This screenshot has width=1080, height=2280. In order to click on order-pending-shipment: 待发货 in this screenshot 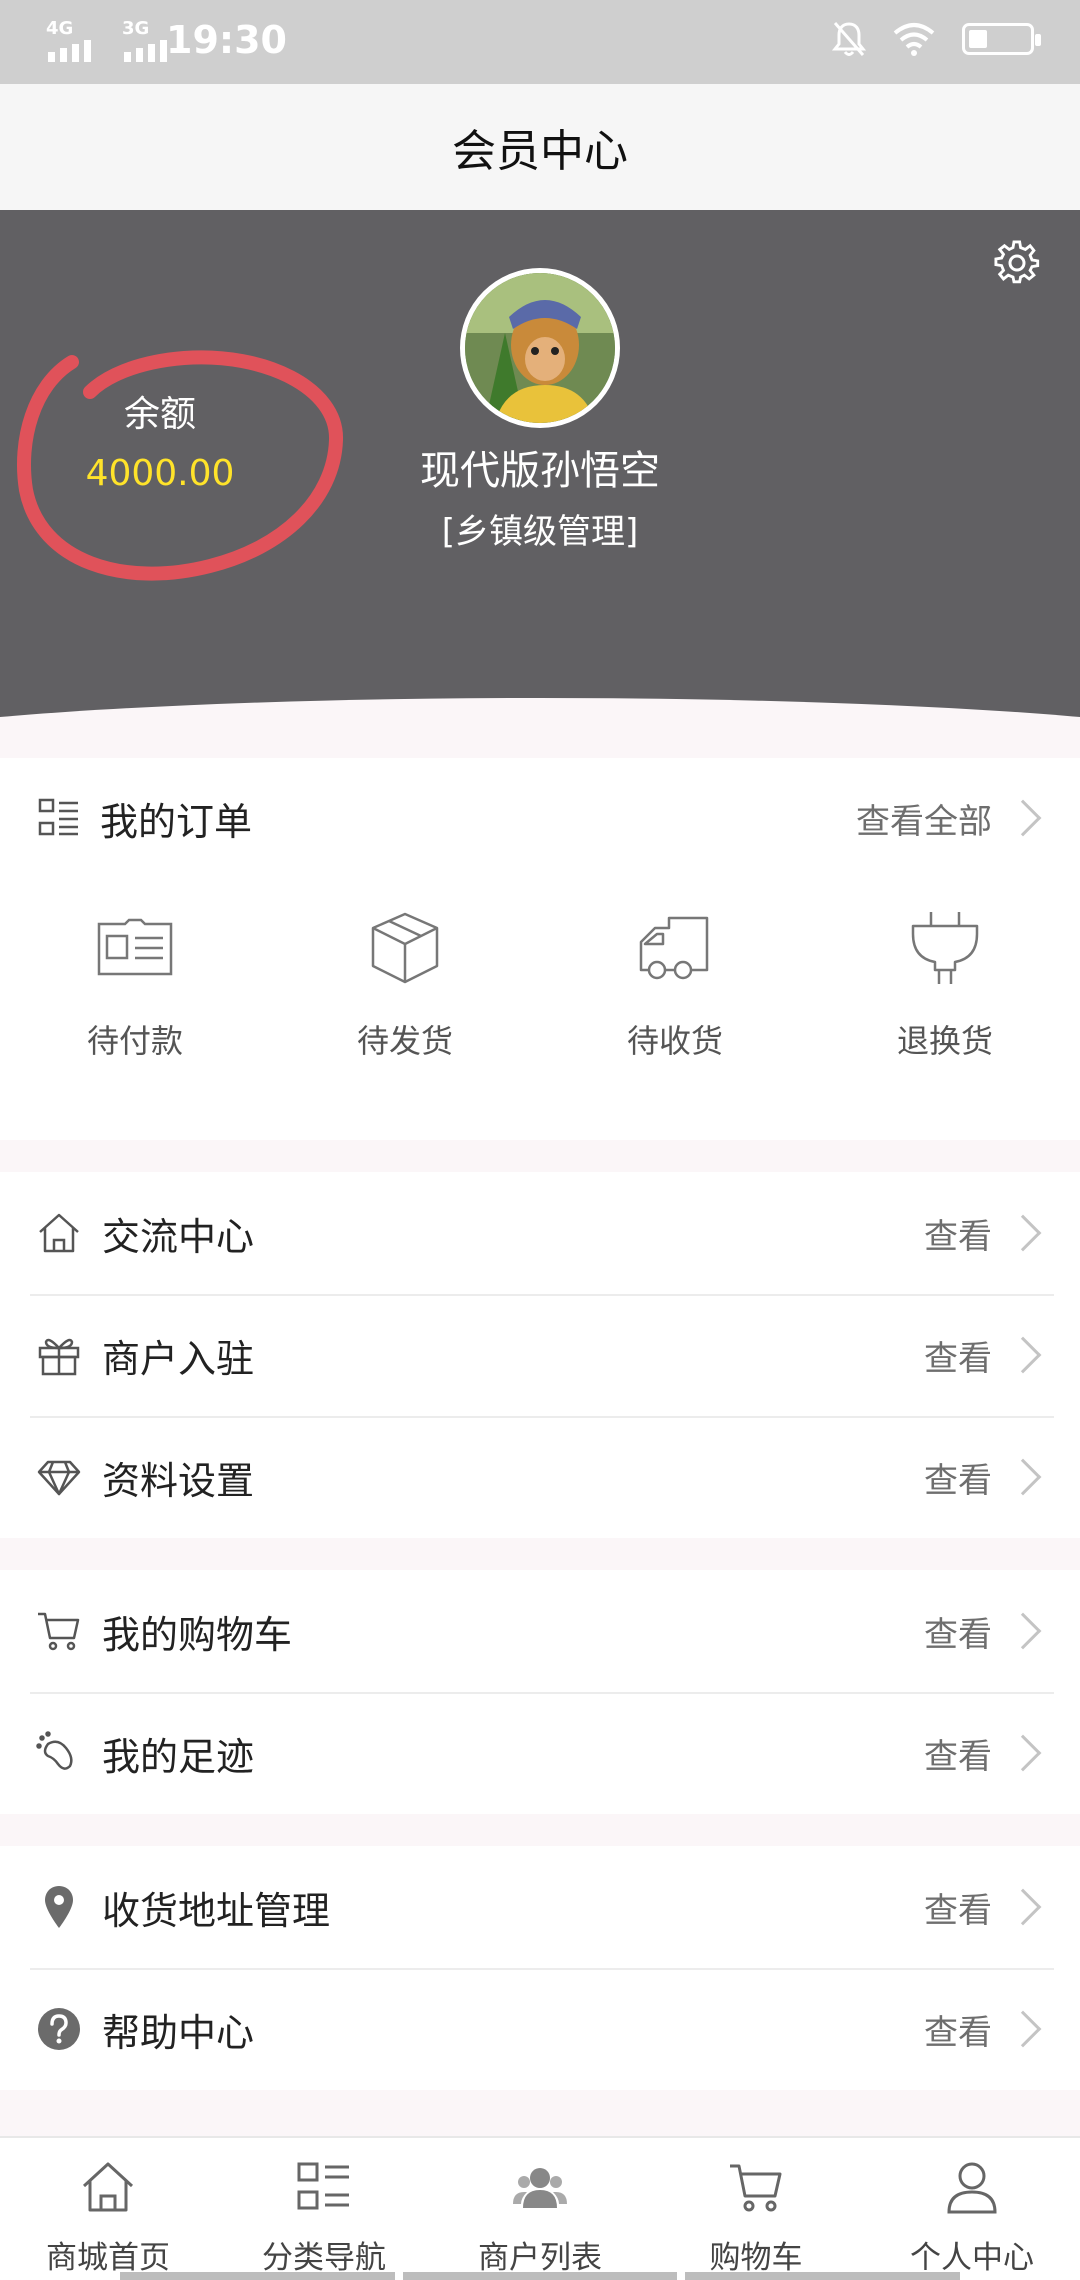, I will do `click(405, 1003)`.